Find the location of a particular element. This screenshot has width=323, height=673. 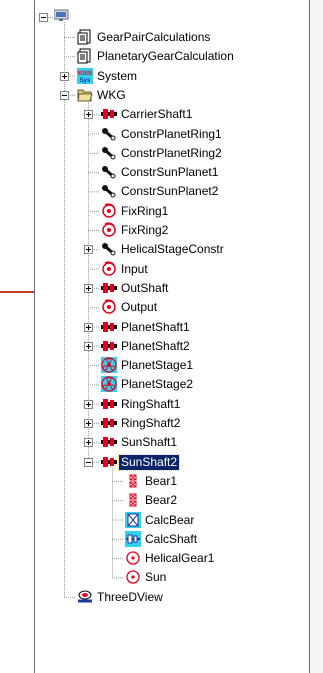

tree-node-label: FixRing2 is located at coordinates (144, 230).